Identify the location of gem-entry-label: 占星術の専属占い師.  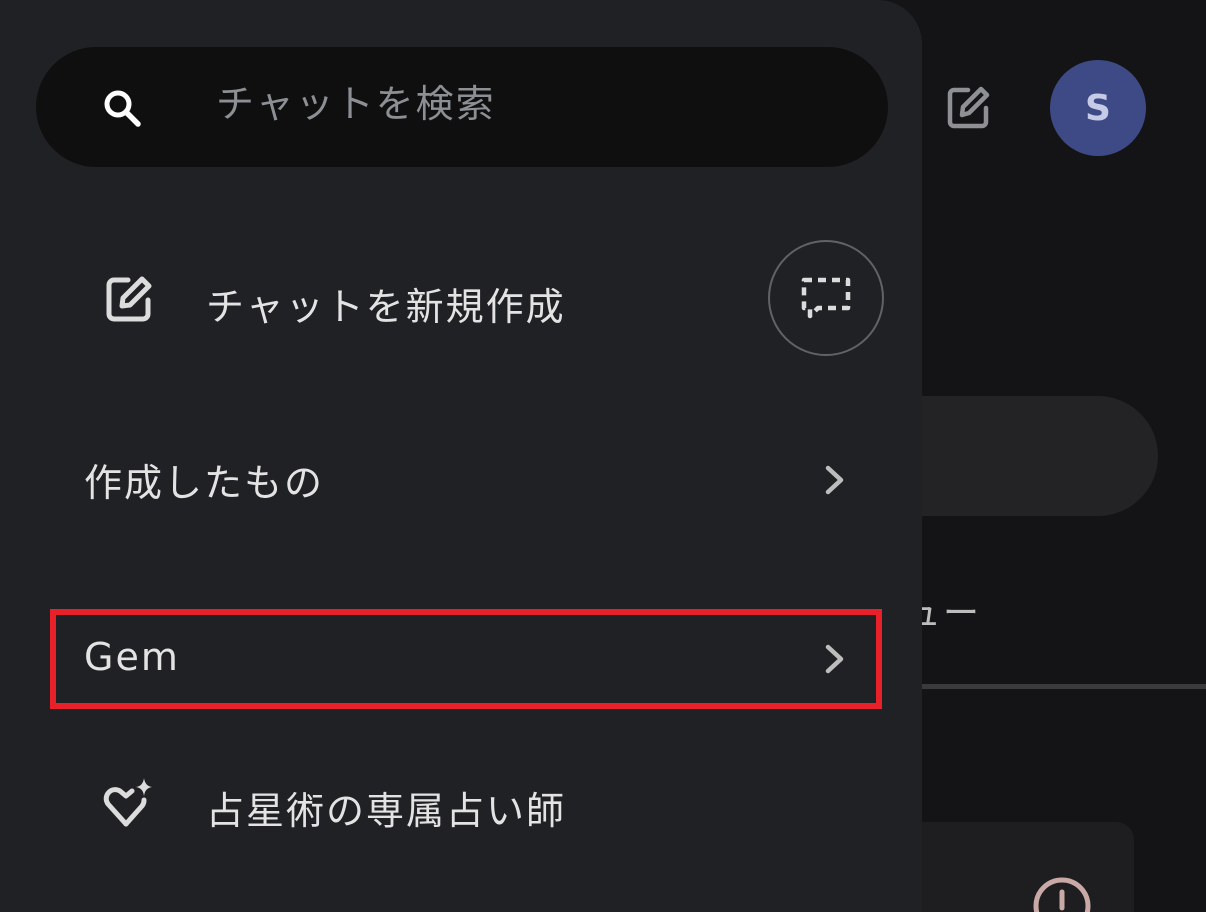
(386, 811).